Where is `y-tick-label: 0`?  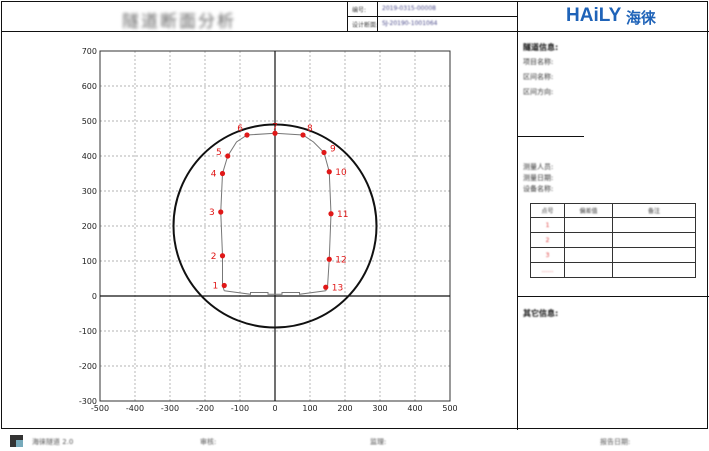 y-tick-label: 0 is located at coordinates (94, 296).